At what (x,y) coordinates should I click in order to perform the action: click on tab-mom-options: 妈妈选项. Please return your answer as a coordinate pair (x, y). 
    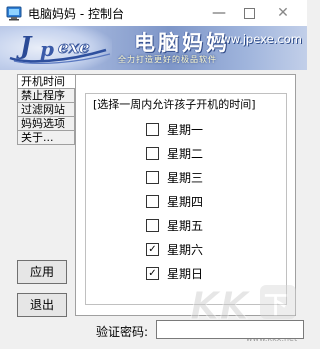
    Looking at the image, I should click on (46, 123).